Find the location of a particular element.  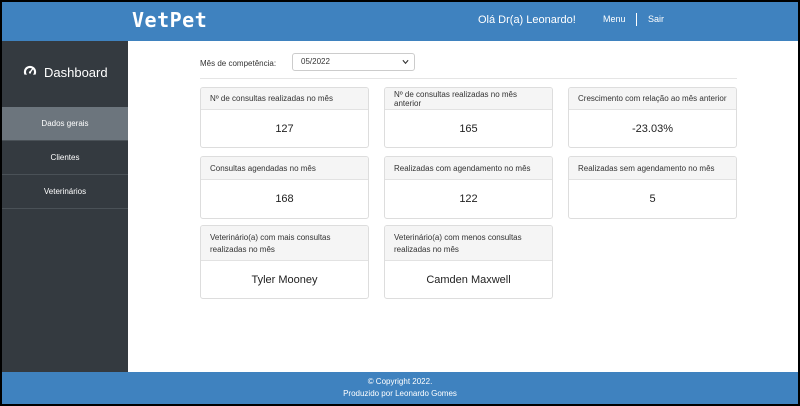

sidebar-title-label: Dashboard is located at coordinates (76, 72).